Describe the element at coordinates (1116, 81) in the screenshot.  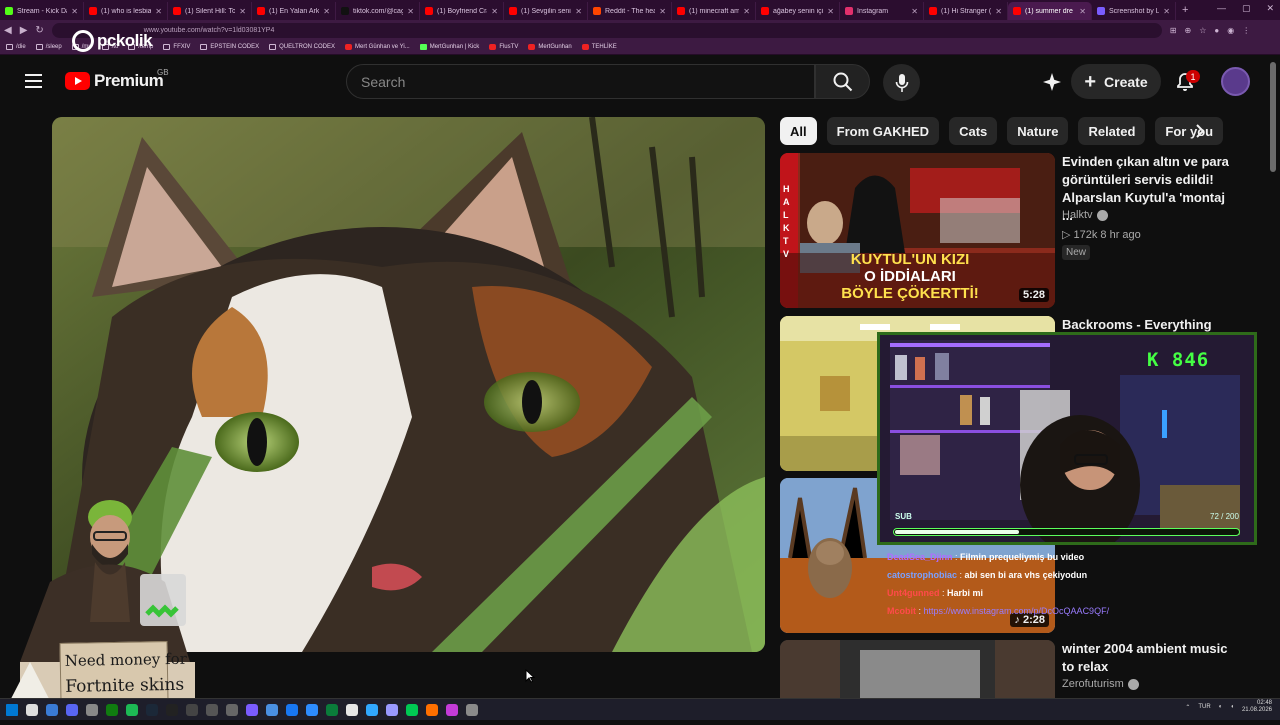
I see `create-button: + Create` at that location.